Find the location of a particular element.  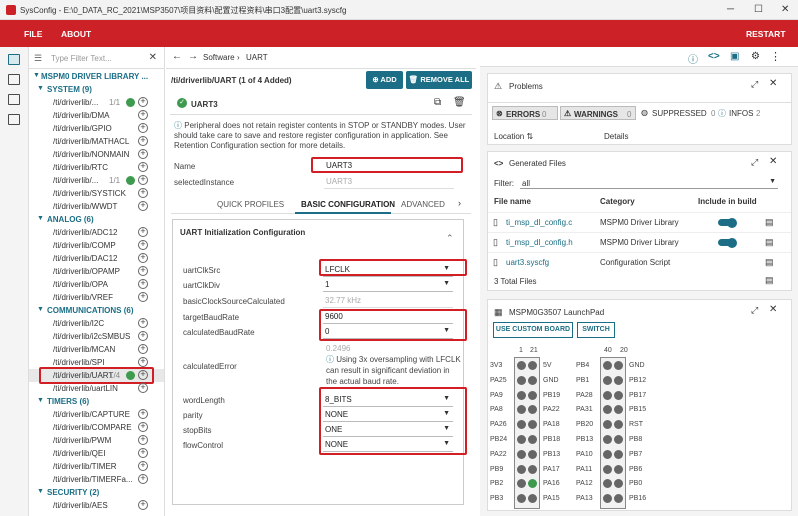

tree-item: /ti/driverlib/WWDT + is located at coordinates (96, 206).